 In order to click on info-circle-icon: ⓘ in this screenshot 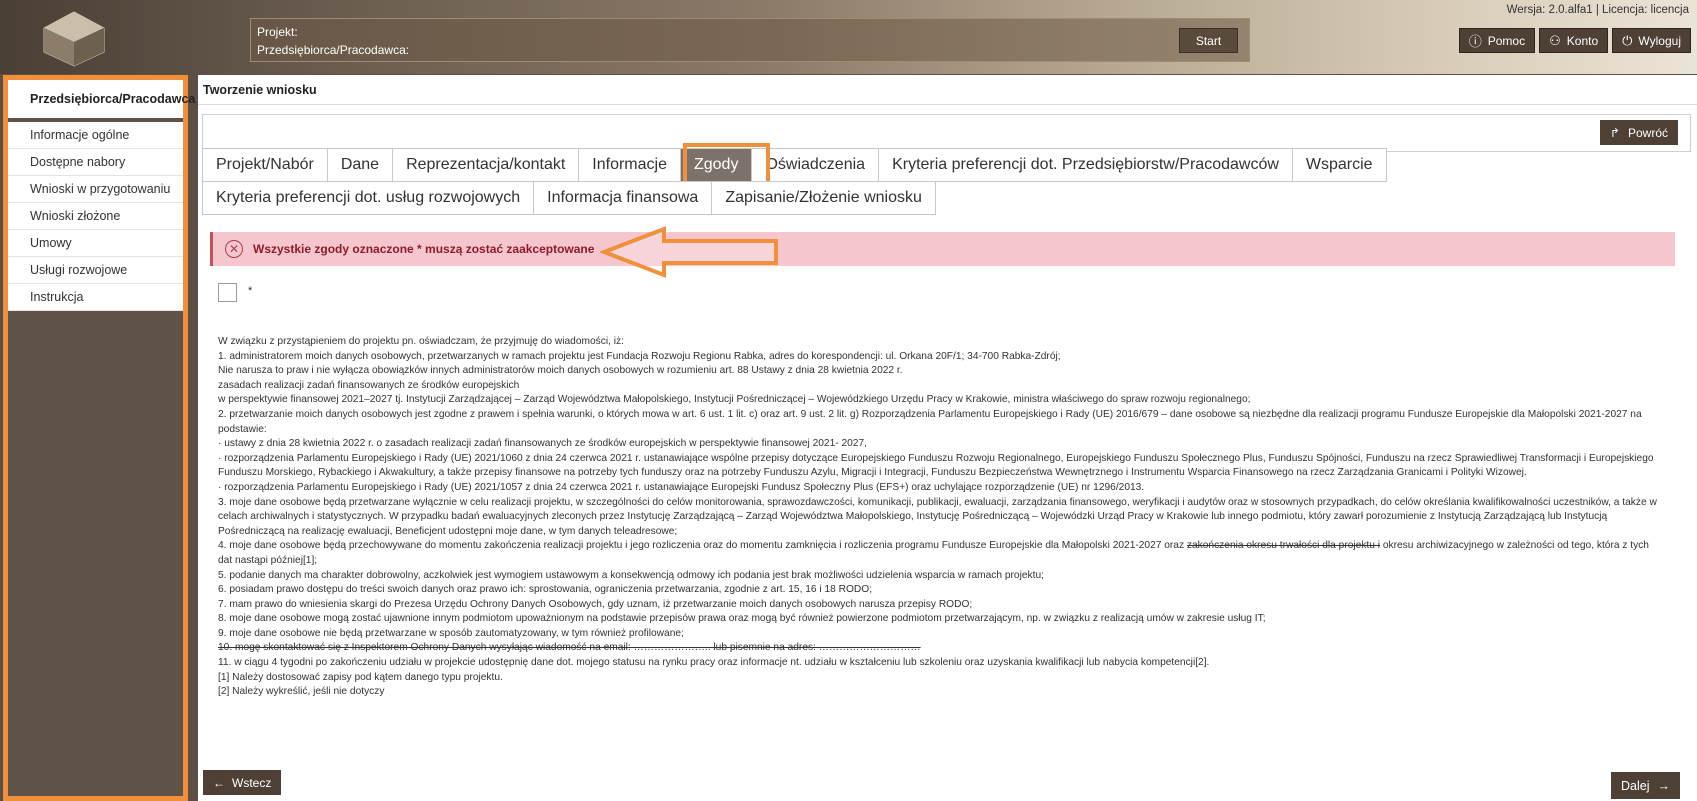, I will do `click(1475, 41)`.